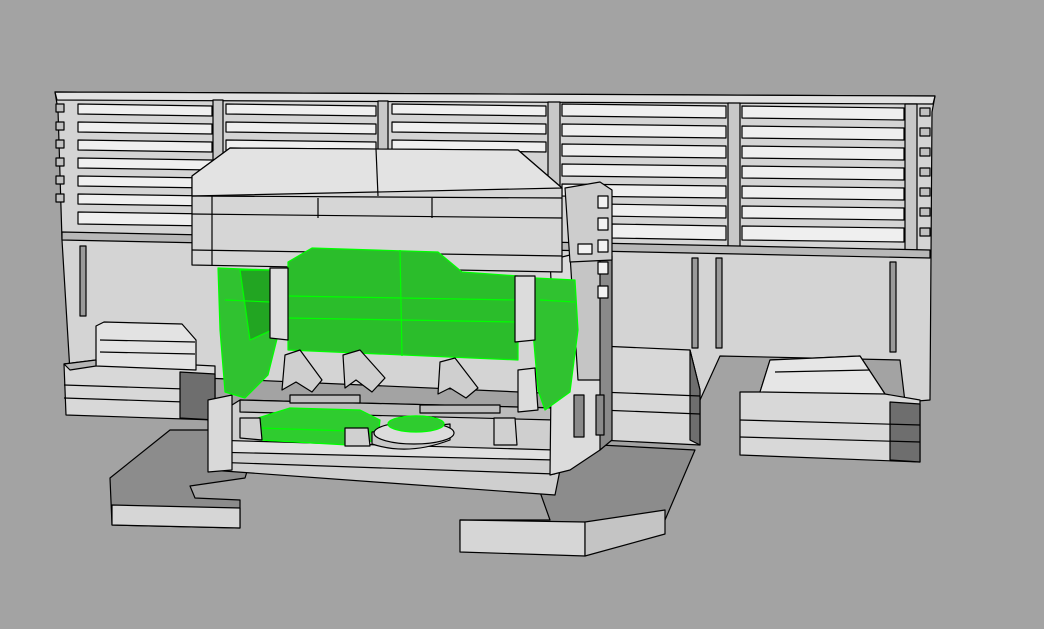 Image resolution: width=1044 pixels, height=629 pixels. I want to click on right-pedestal, so click(760, 404).